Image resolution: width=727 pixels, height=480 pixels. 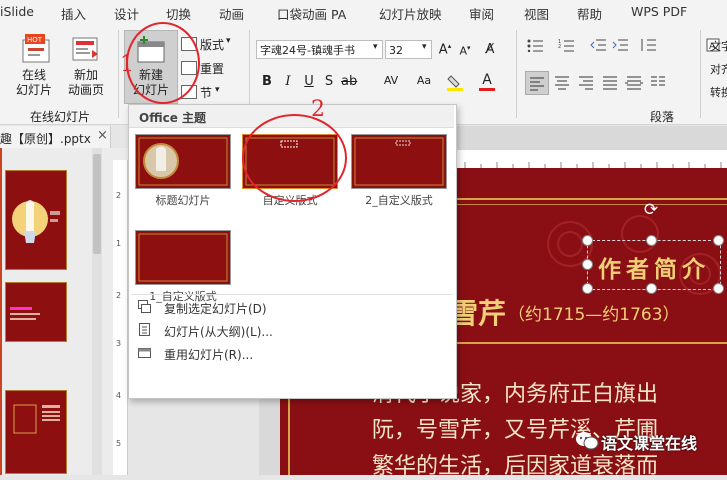 What do you see at coordinates (610, 82) in the screenshot?
I see `justify-icon` at bounding box center [610, 82].